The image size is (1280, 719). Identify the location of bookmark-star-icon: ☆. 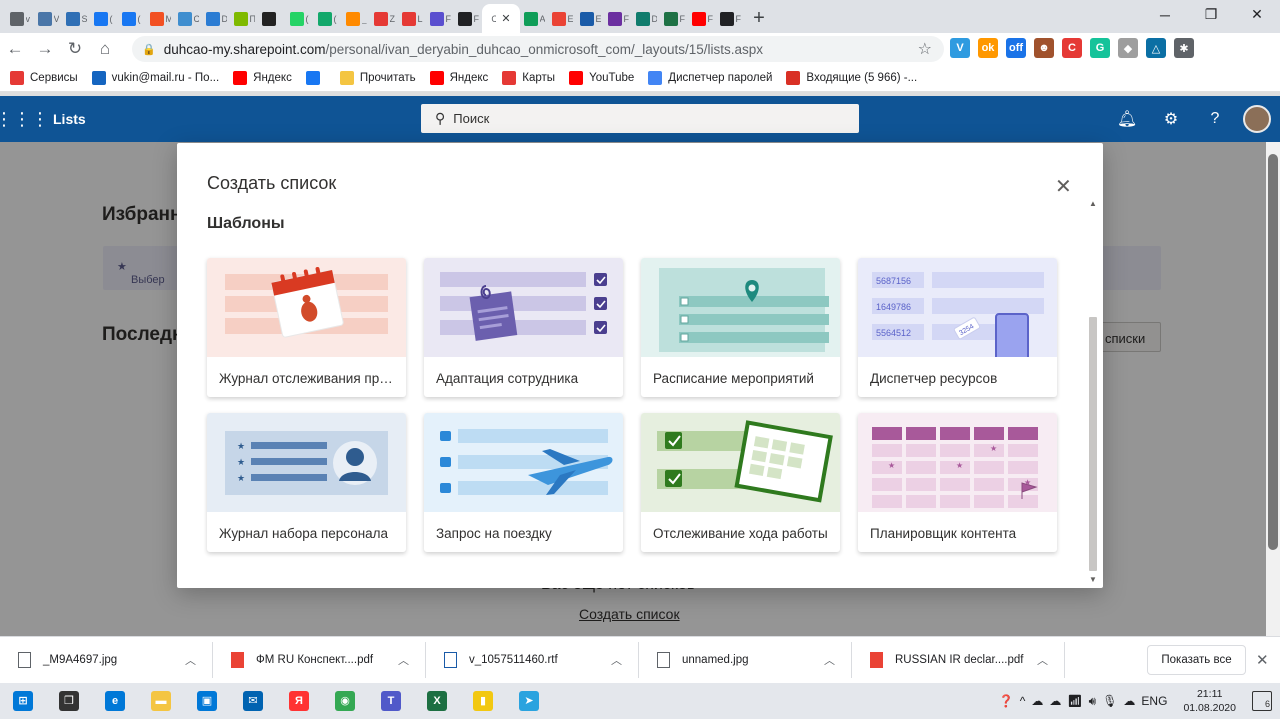
(925, 49).